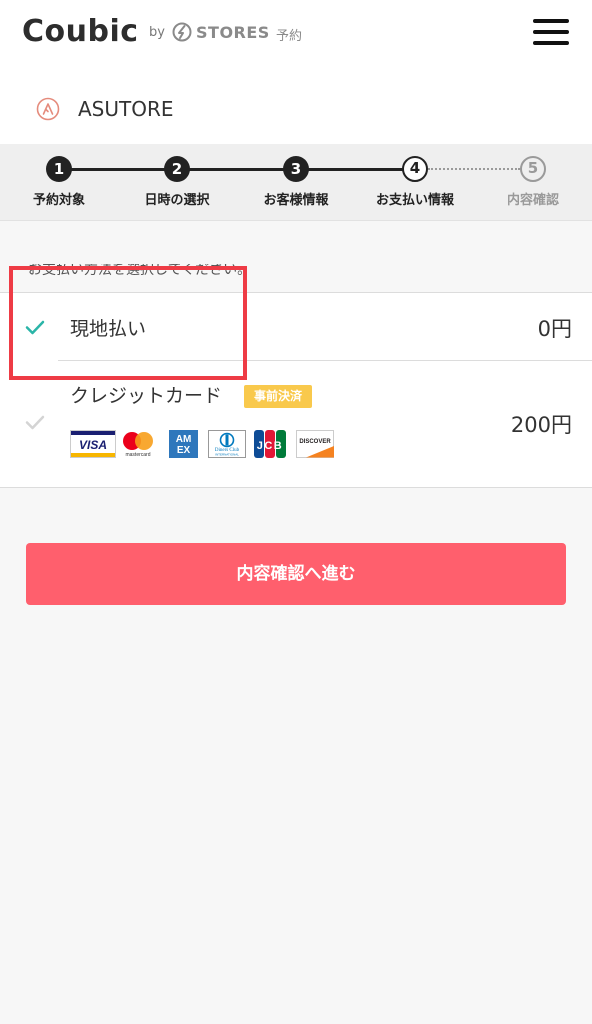 The height and width of the screenshot is (1024, 592). I want to click on jcb-card-icon: JCB, so click(270, 444).